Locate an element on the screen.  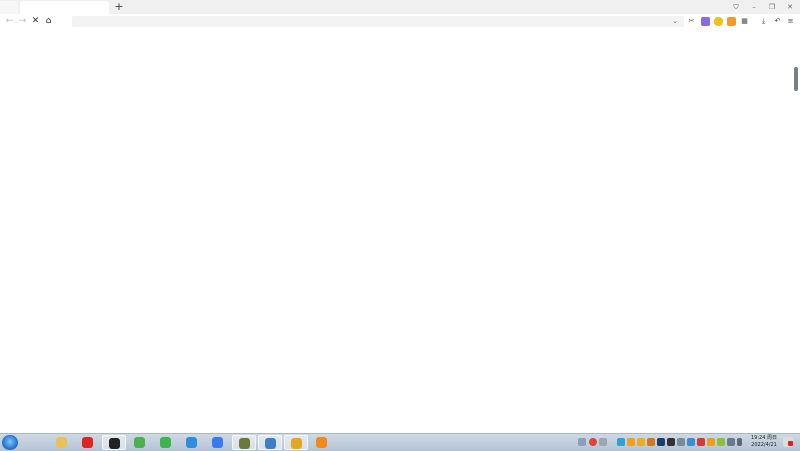
tray-arrow-icon is located at coordinates (621, 442).